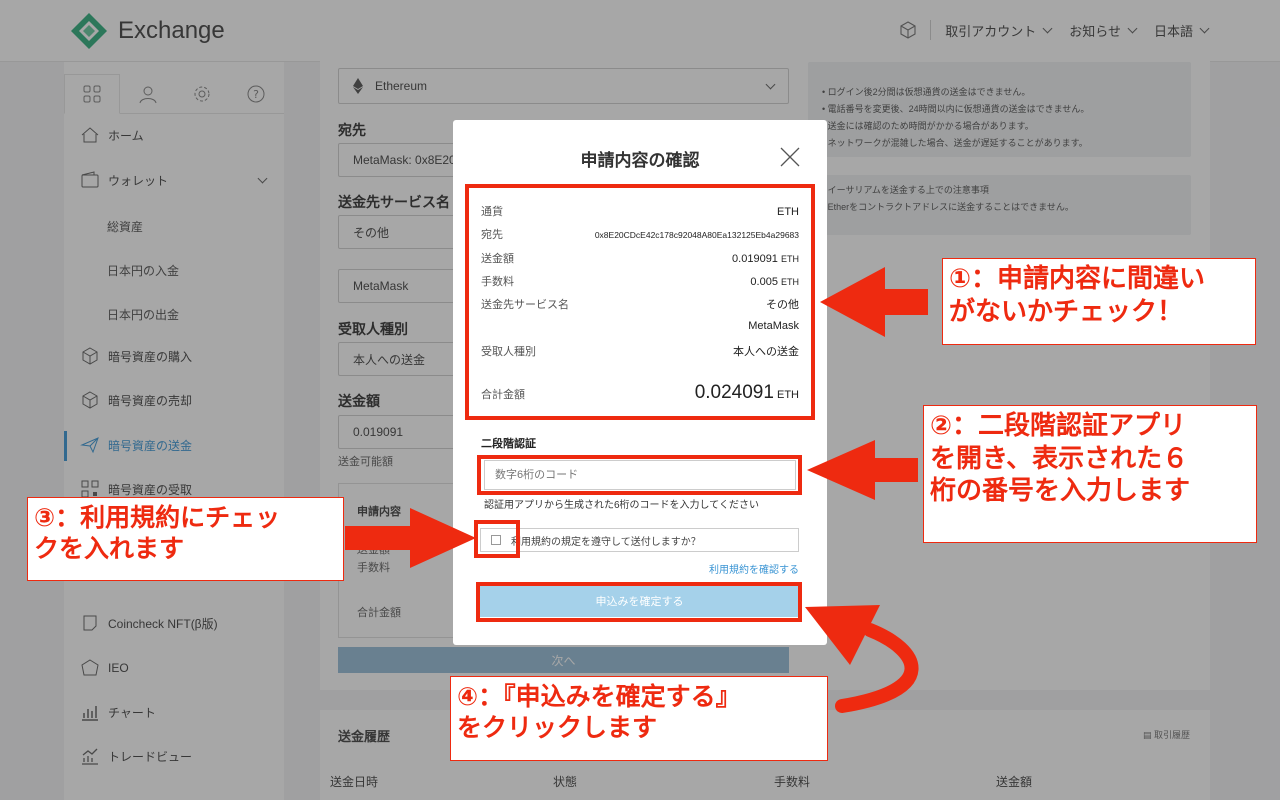 This screenshot has width=1280, height=800. I want to click on callout-step3: ③：利用規約にチェッ クを入れます, so click(185, 539).